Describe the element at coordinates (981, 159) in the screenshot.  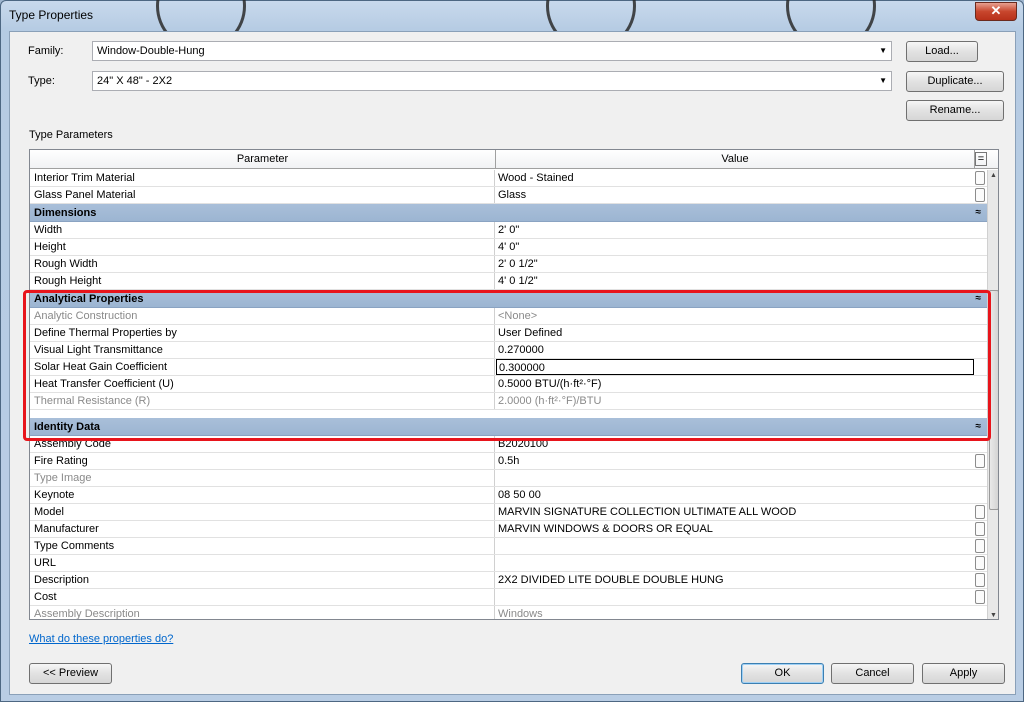
I see `column-menu-icon: =` at that location.